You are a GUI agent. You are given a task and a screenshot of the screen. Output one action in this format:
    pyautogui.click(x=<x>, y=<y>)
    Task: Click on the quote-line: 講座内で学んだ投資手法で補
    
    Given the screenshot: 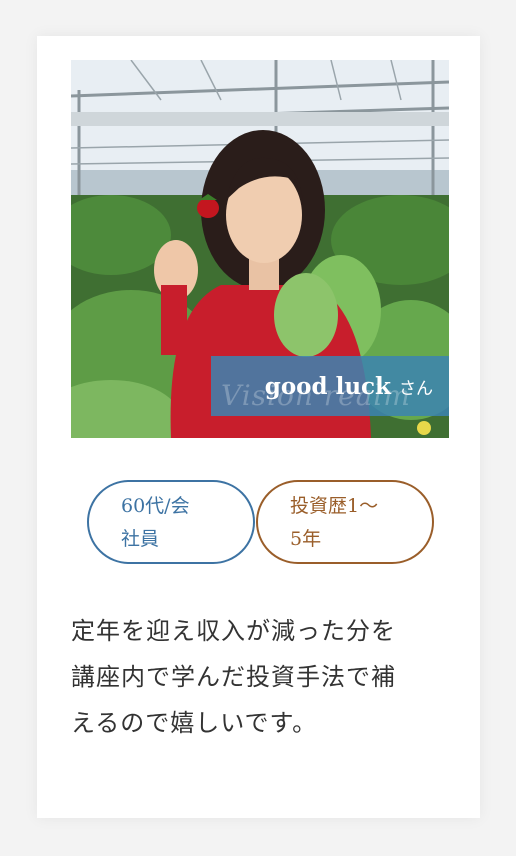 What is the action you would take?
    pyautogui.click(x=233, y=677)
    